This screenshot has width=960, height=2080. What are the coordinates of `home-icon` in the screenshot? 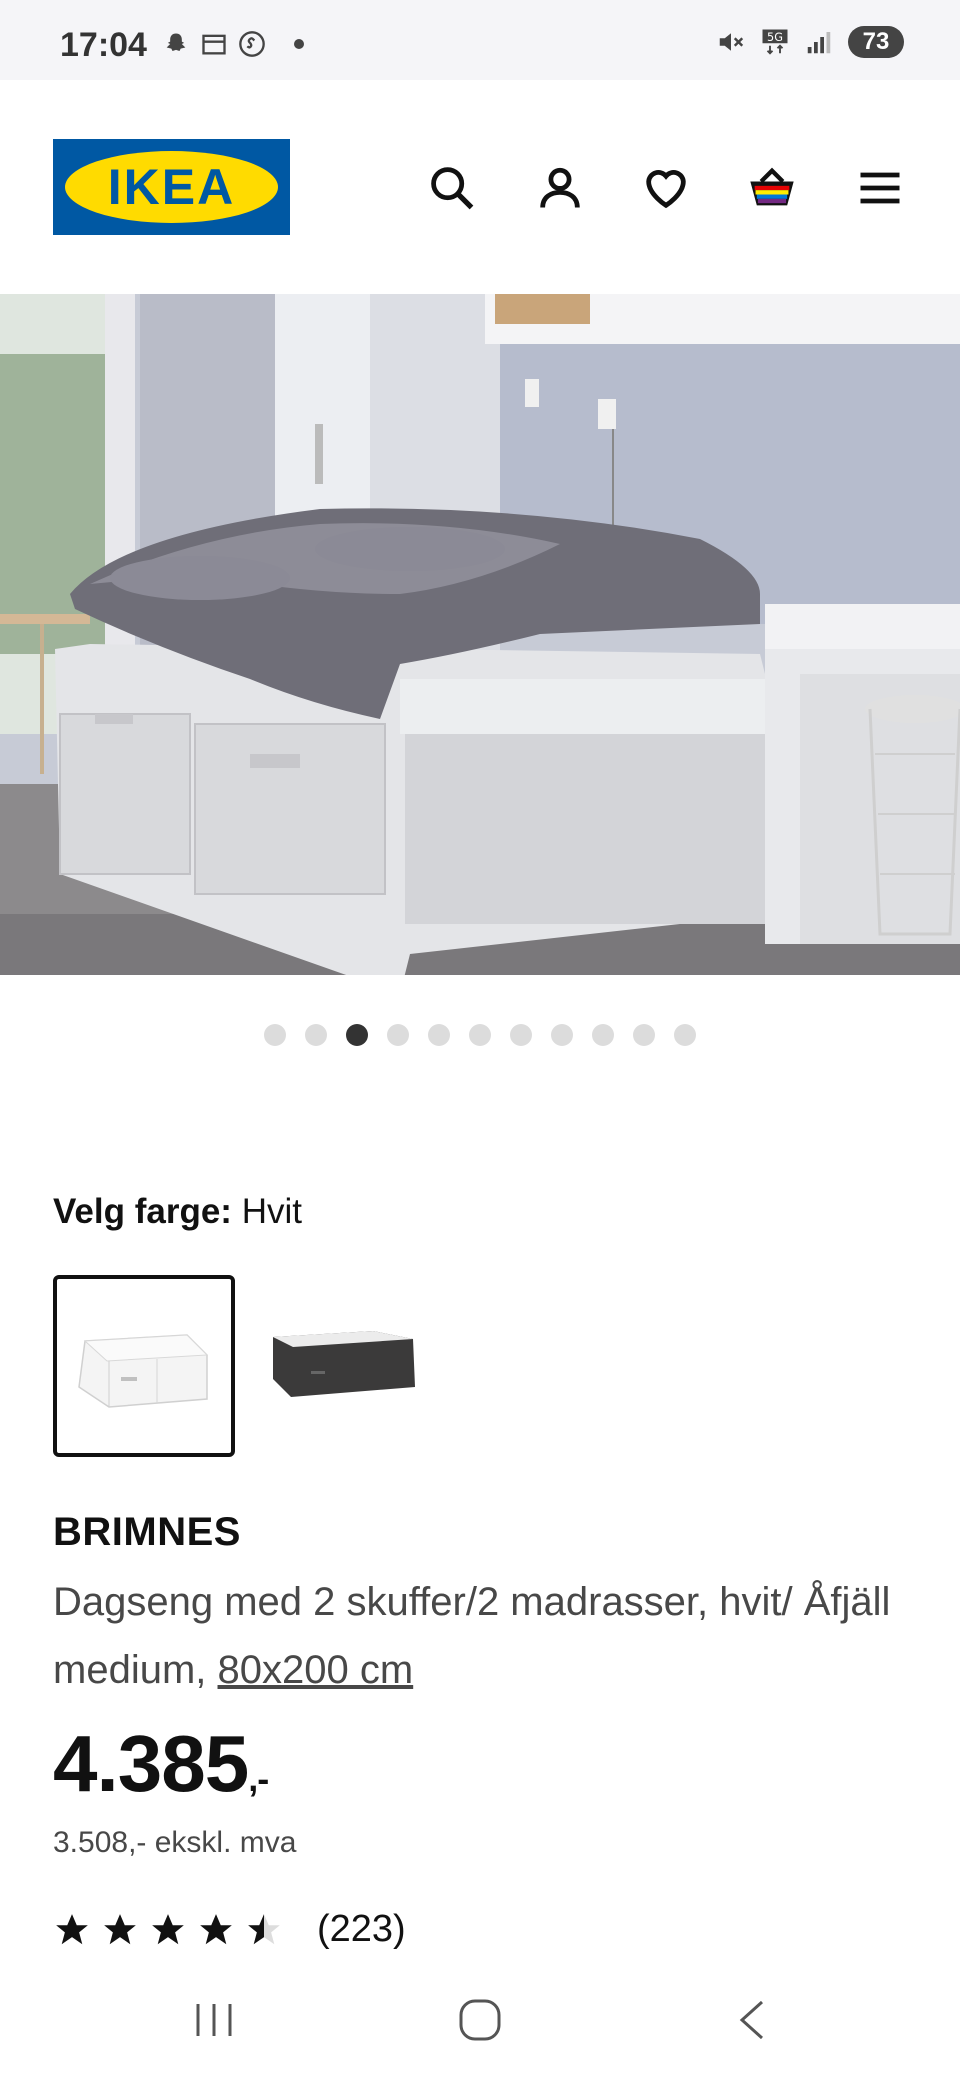 It's located at (480, 2020).